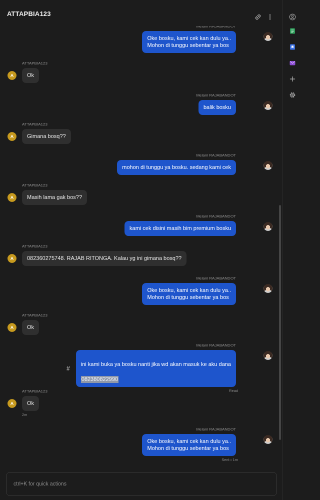 The height and width of the screenshot is (500, 320). I want to click on chat-title: ATTAPBIA123, so click(29, 14).